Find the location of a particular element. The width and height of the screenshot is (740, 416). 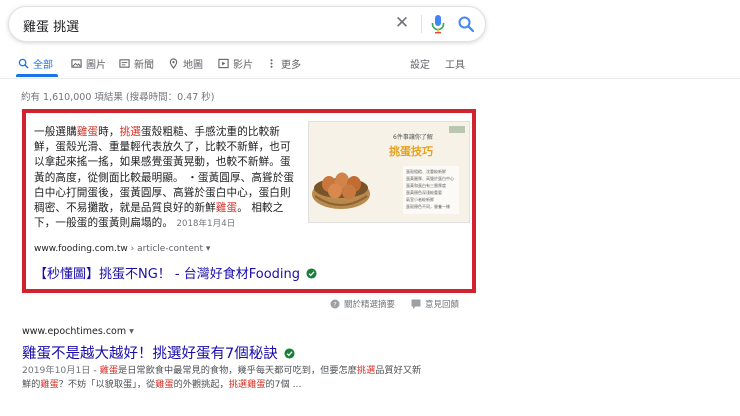

logo-mark is located at coordinates (457, 129).